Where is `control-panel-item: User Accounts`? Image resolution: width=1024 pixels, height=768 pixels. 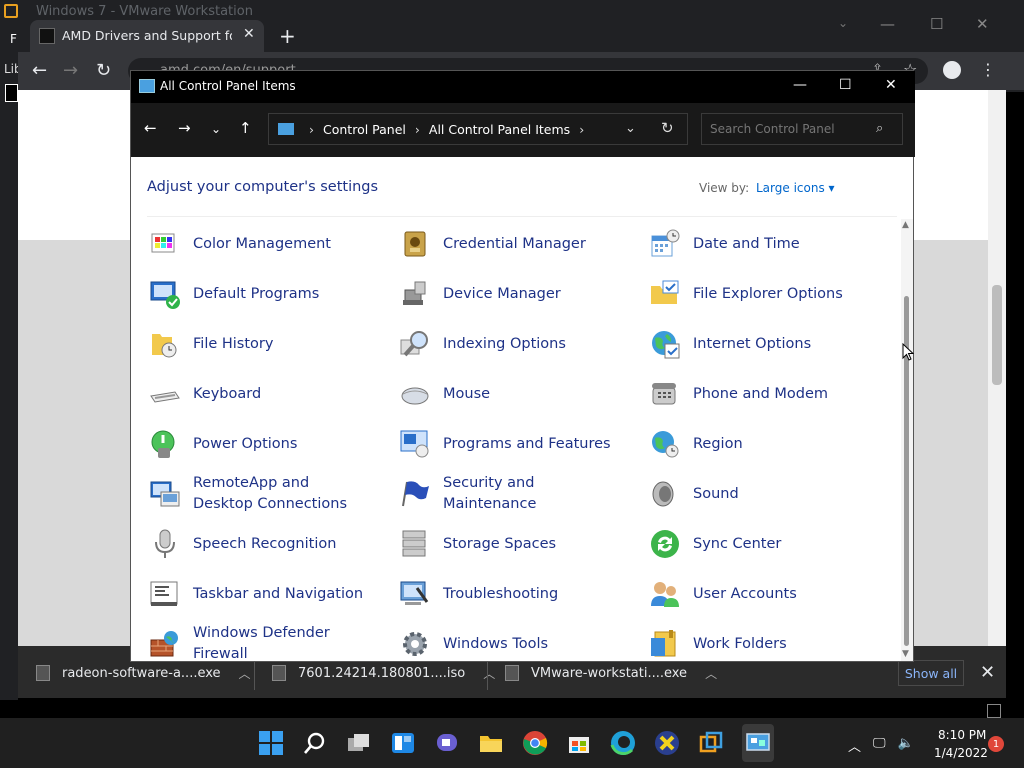
control-panel-item: User Accounts is located at coordinates (751, 594).